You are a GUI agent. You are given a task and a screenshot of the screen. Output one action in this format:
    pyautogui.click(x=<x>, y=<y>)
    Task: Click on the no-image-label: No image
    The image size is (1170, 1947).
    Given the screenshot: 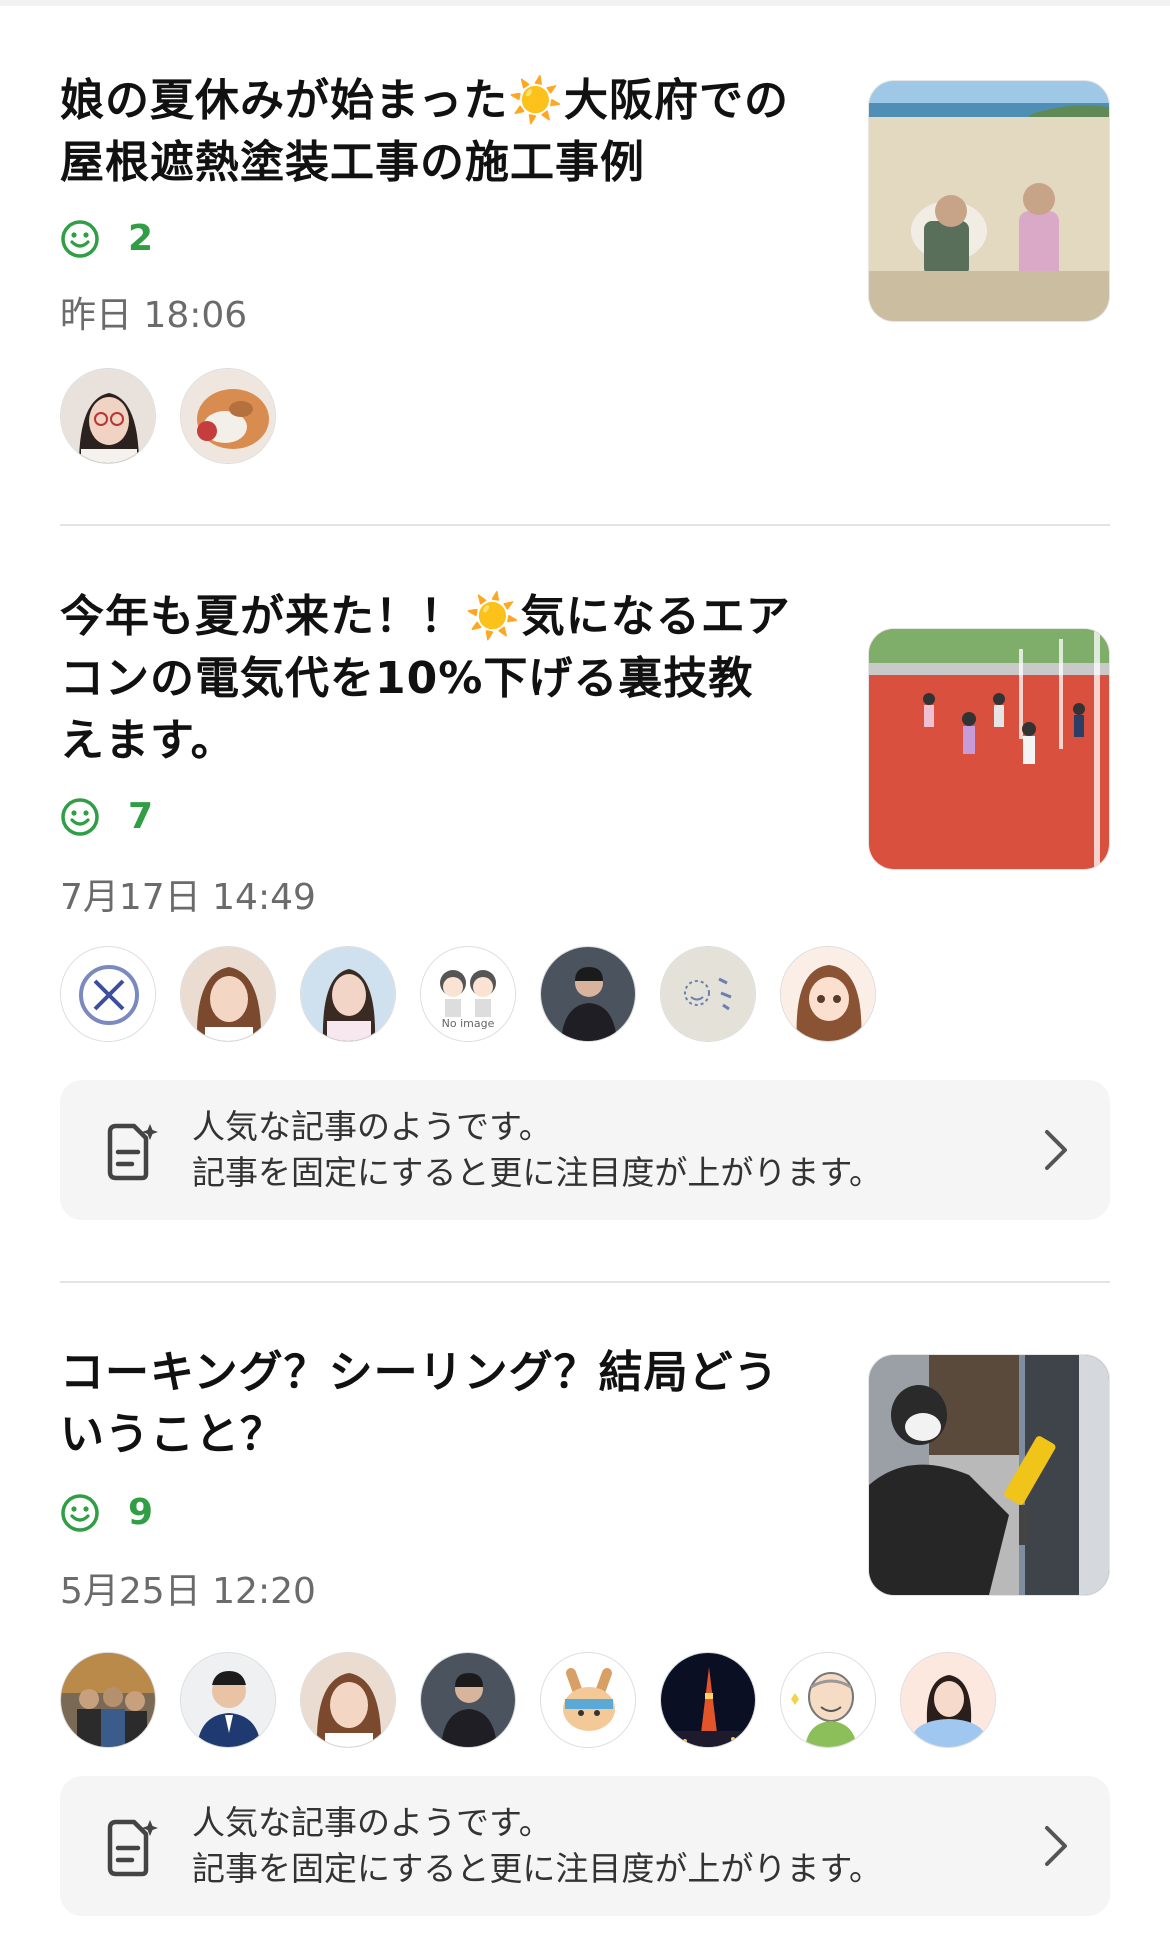 What is the action you would take?
    pyautogui.click(x=468, y=1023)
    